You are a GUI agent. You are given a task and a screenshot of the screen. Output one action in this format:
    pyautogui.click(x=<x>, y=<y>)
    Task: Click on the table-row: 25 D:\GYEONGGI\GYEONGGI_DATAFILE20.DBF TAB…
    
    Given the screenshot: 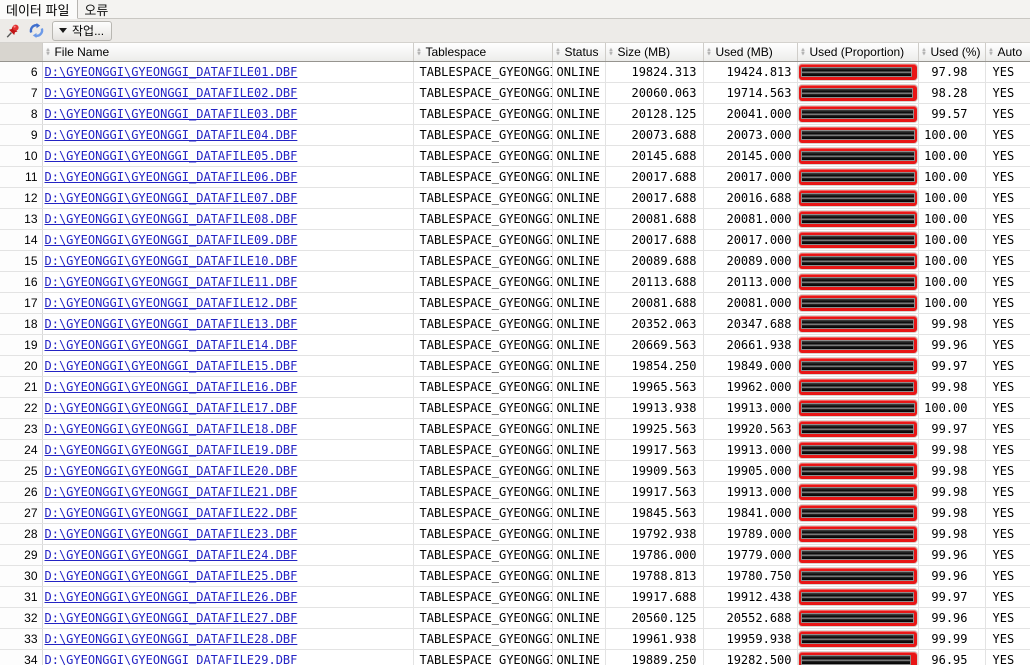 What is the action you would take?
    pyautogui.click(x=515, y=471)
    